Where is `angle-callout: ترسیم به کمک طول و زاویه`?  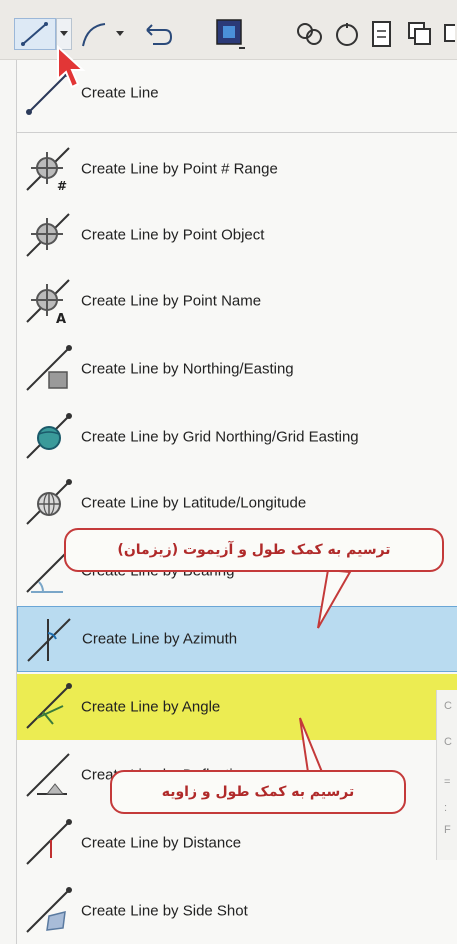 angle-callout: ترسیم به کمک طول و زاویه is located at coordinates (258, 792).